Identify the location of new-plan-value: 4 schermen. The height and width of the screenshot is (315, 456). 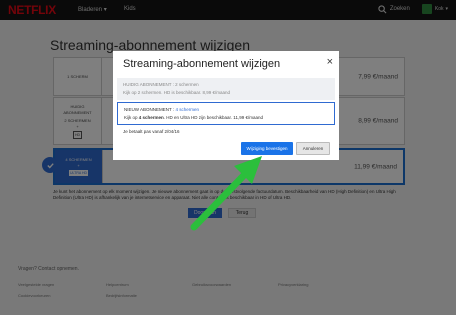
(187, 109).